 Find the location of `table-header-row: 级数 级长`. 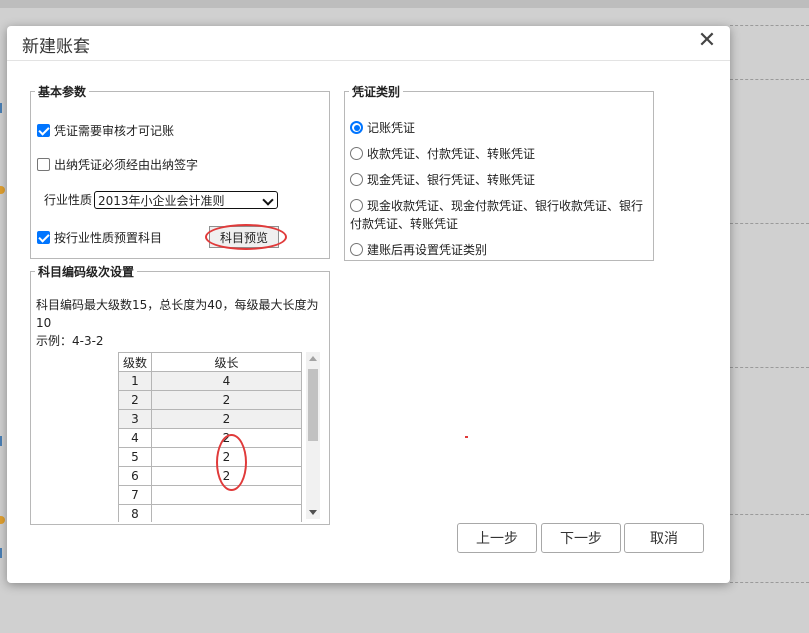

table-header-row: 级数 级长 is located at coordinates (210, 362).